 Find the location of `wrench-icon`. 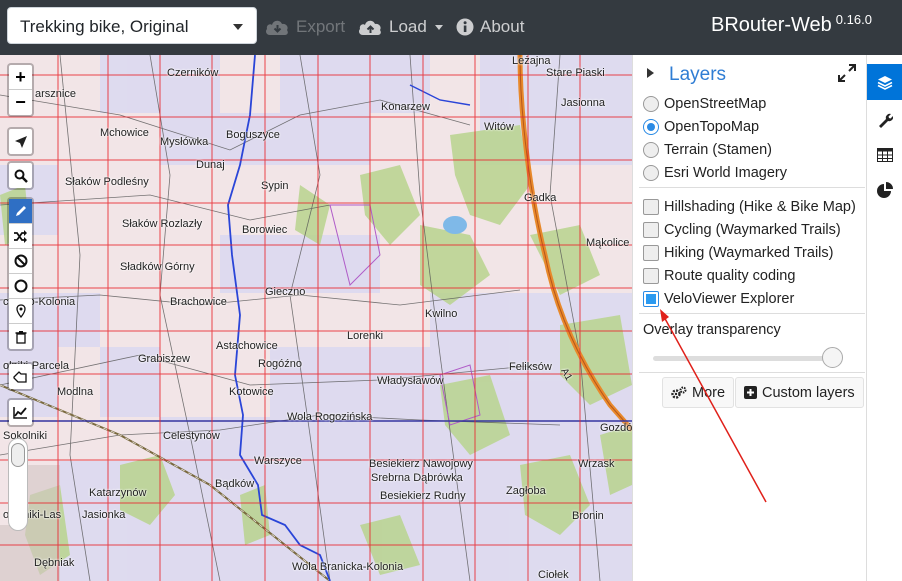

wrench-icon is located at coordinates (886, 120).